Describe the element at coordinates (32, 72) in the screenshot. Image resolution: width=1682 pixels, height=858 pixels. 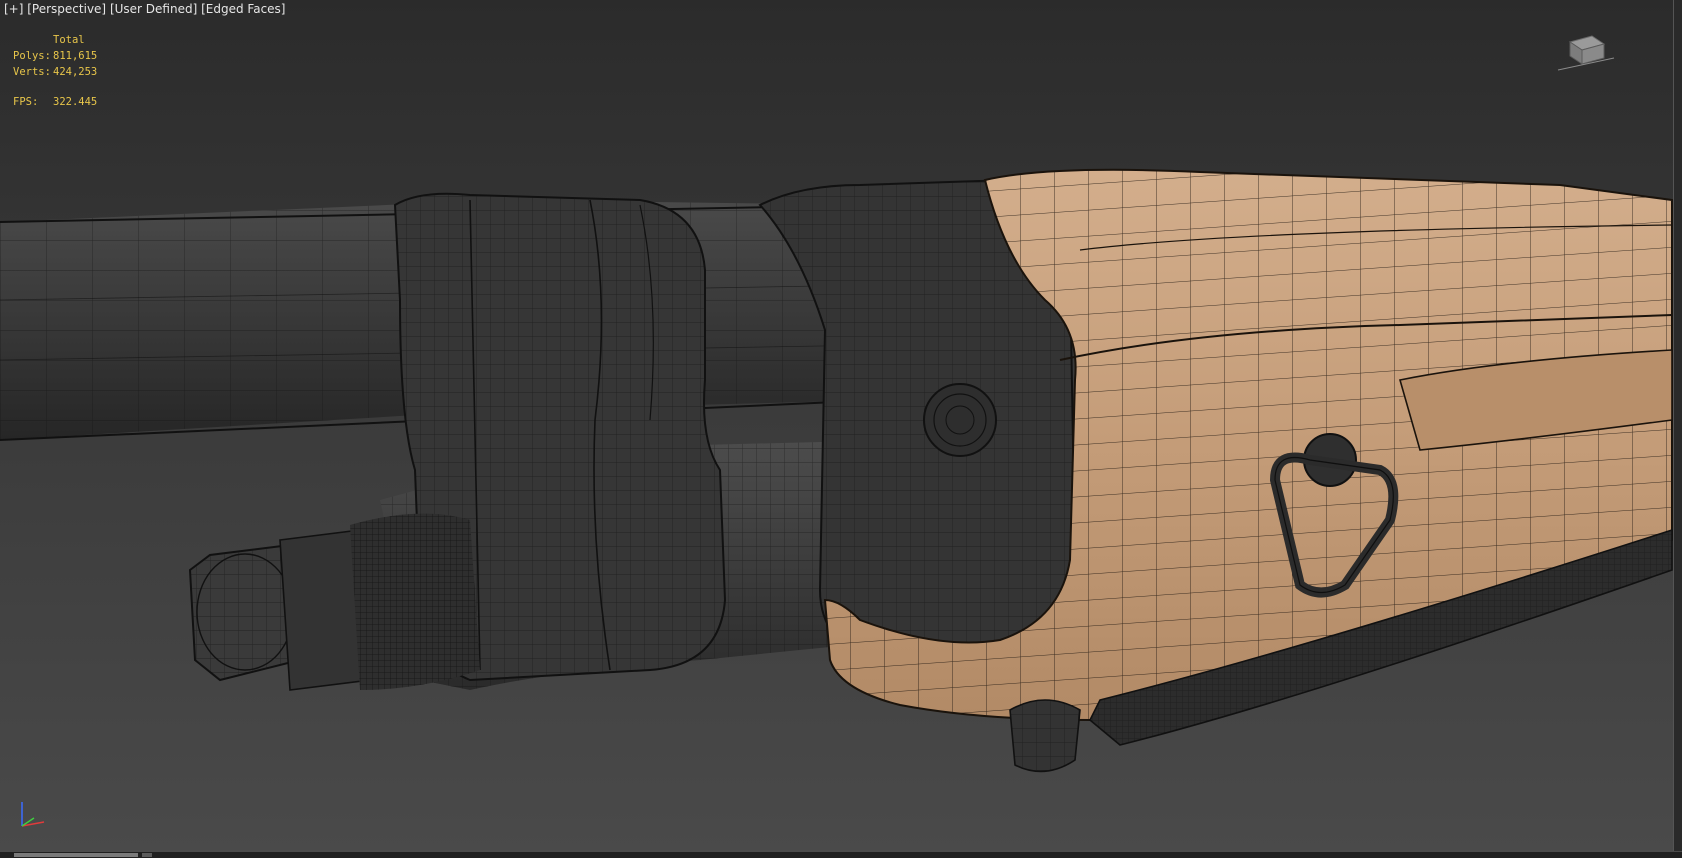
I see `verts-label: Verts:` at that location.